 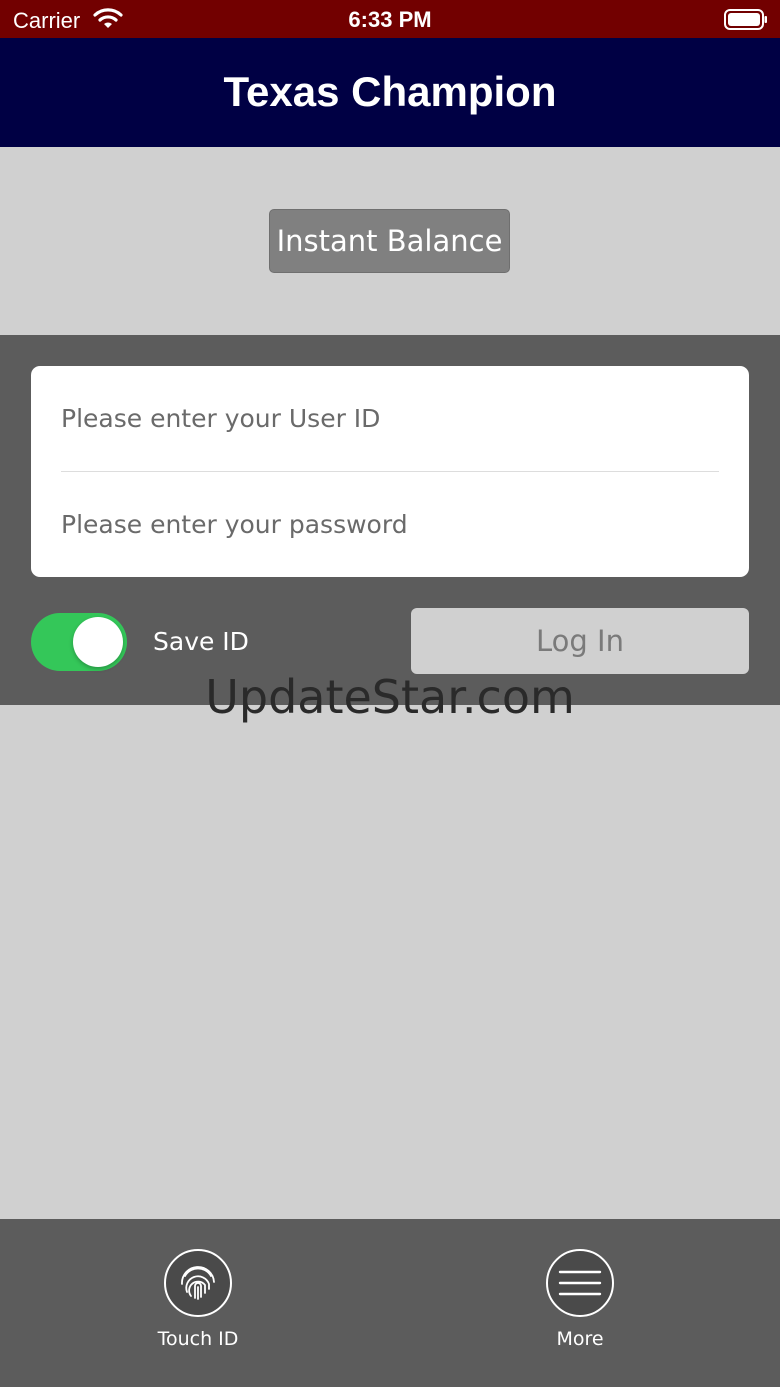 I want to click on user-id-input, so click(x=390, y=418).